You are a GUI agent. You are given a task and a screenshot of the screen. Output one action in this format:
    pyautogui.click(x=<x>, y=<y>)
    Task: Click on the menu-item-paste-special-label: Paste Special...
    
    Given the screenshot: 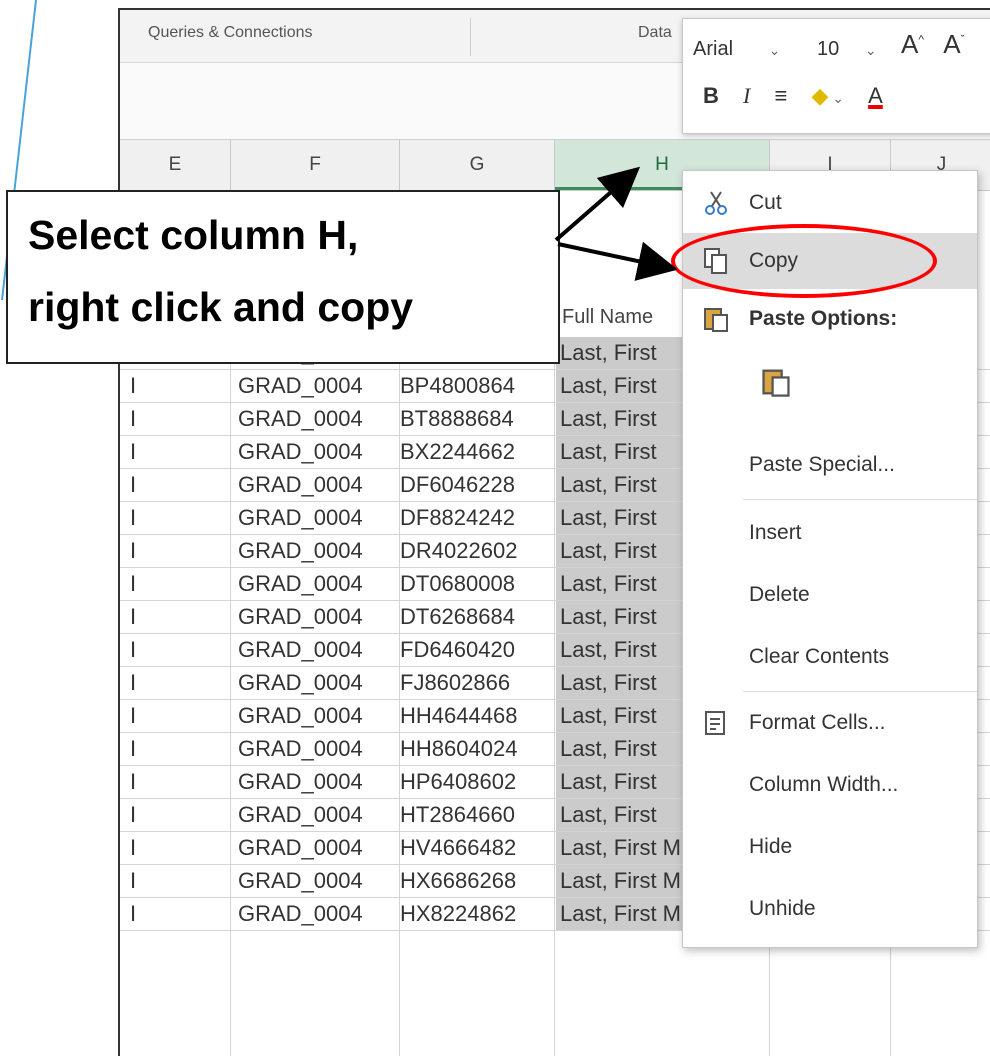 What is the action you would take?
    pyautogui.click(x=822, y=464)
    